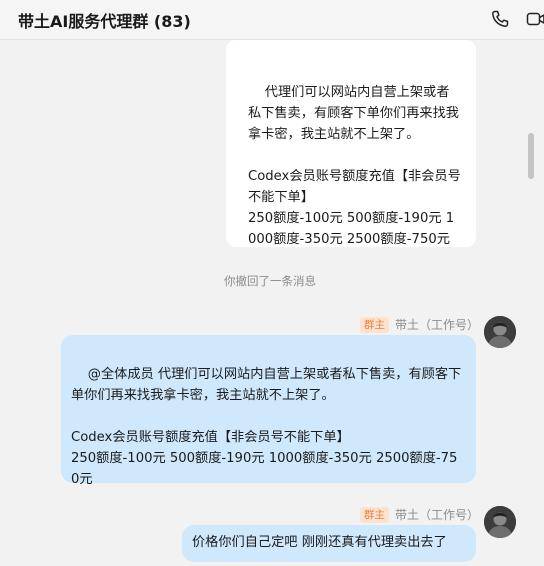 The height and width of the screenshot is (566, 544). What do you see at coordinates (531, 156) in the screenshot?
I see `scrollbar-thumb` at bounding box center [531, 156].